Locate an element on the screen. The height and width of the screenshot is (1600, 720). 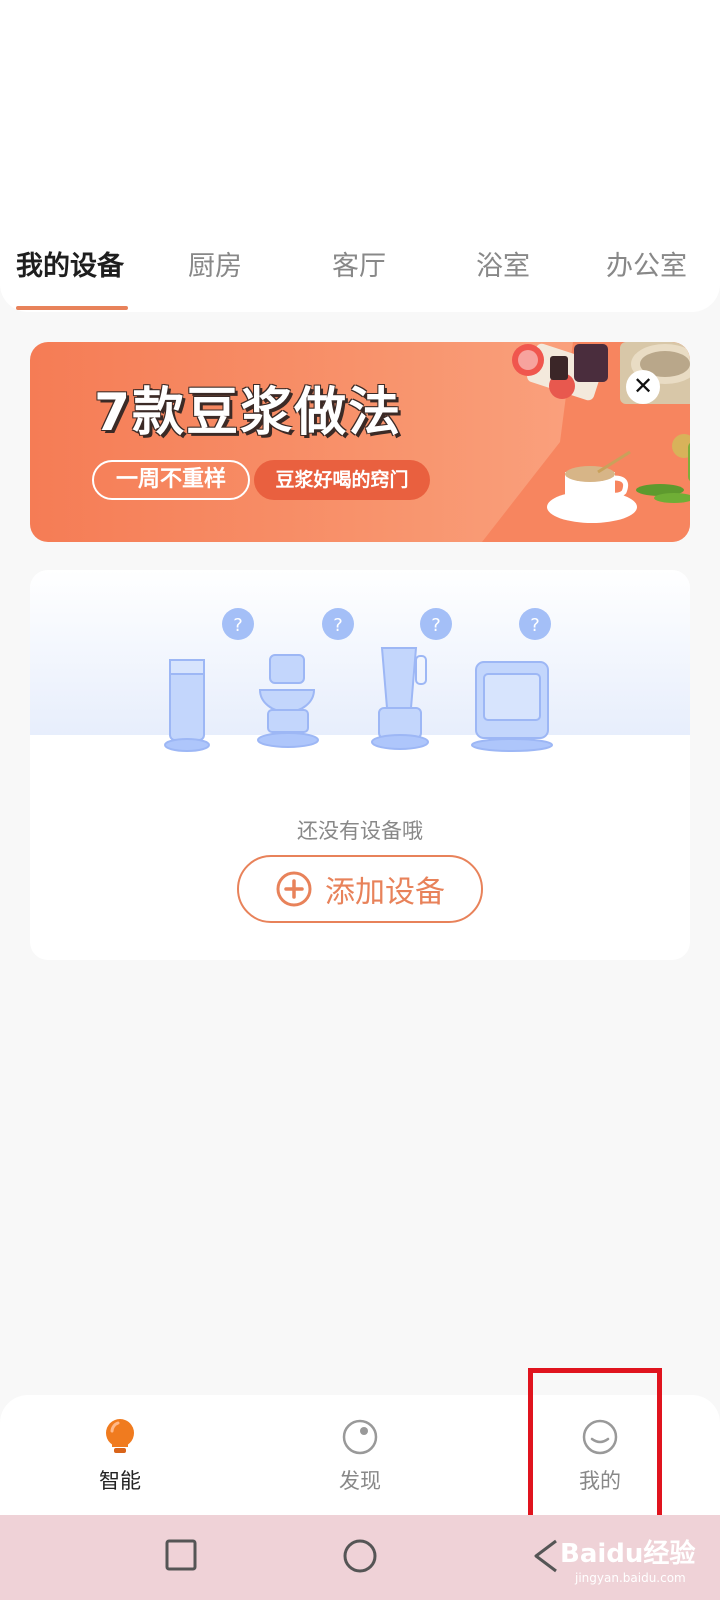
system-nav-bar: Baidu经验 jingyan.baidu.com is located at coordinates (360, 1557).